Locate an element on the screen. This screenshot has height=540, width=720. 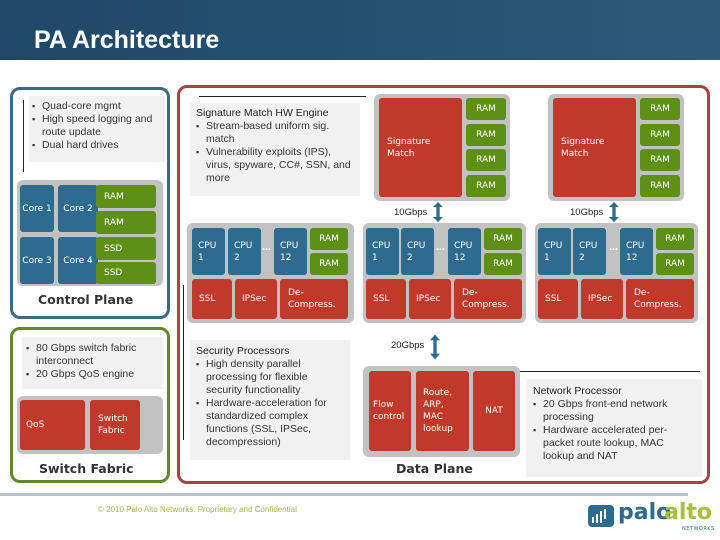
core-2: Core 2 is located at coordinates (78, 208).